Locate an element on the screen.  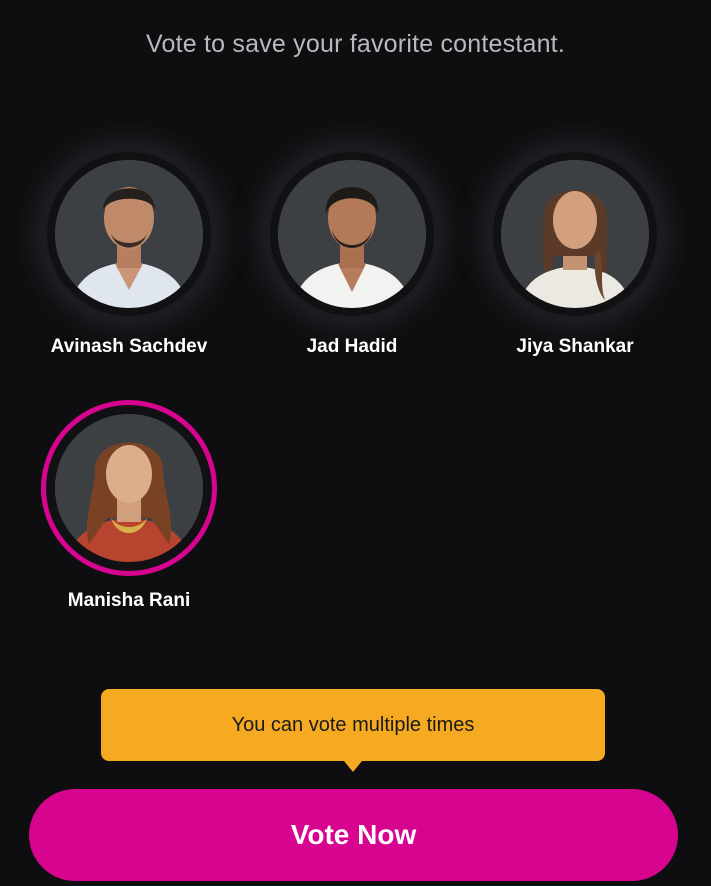
page-subtitle: Vote to save your favorite contestant. is located at coordinates (355, 44).